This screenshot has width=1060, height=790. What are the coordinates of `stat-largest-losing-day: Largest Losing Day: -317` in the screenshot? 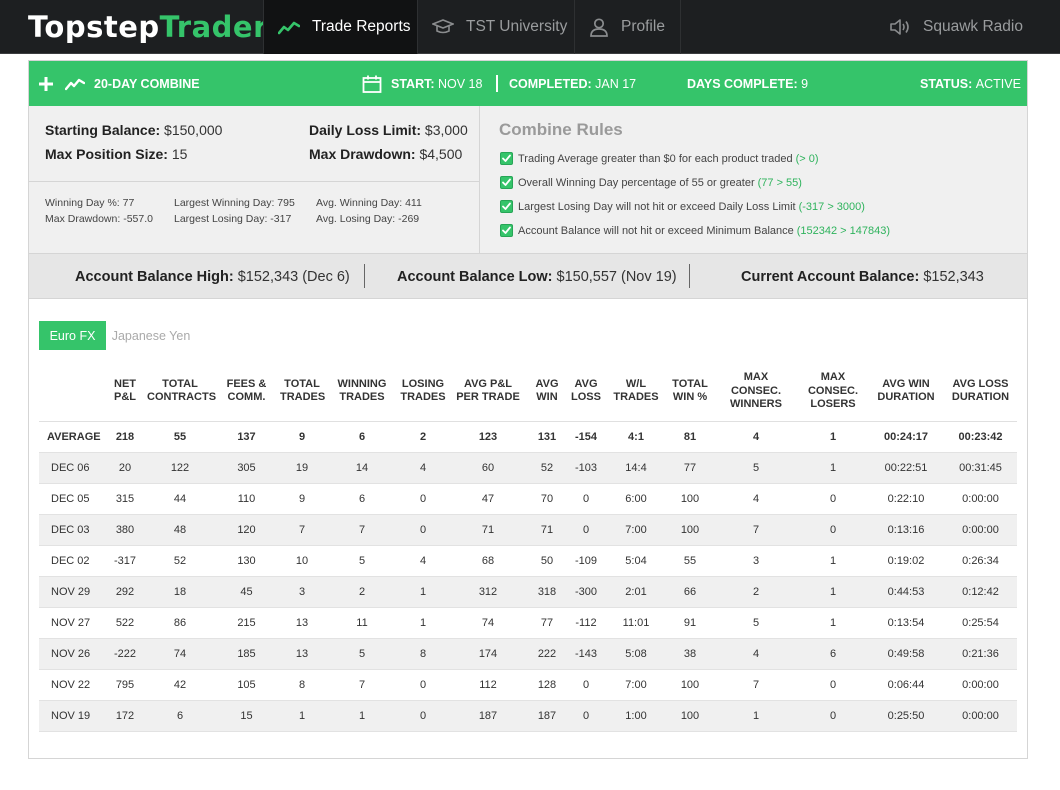 It's located at (233, 219).